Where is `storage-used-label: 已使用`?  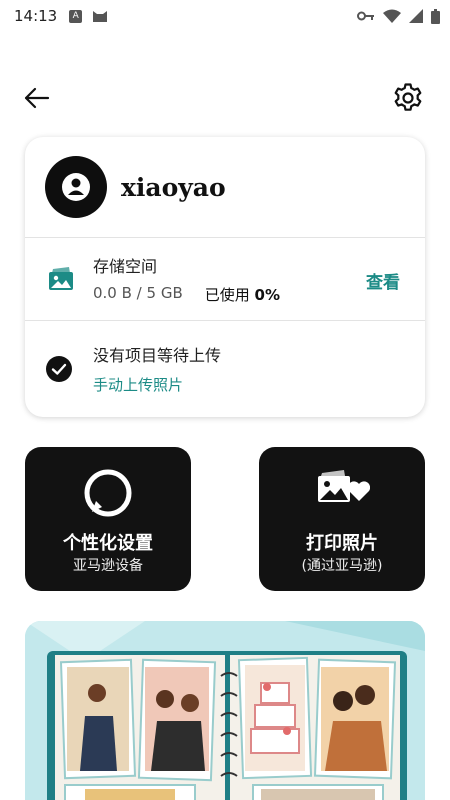
storage-used-label: 已使用 is located at coordinates (227, 295).